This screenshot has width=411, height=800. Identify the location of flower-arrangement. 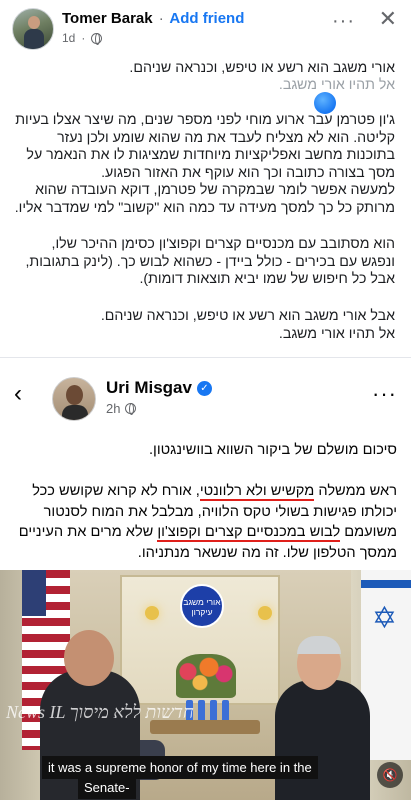
(206, 676).